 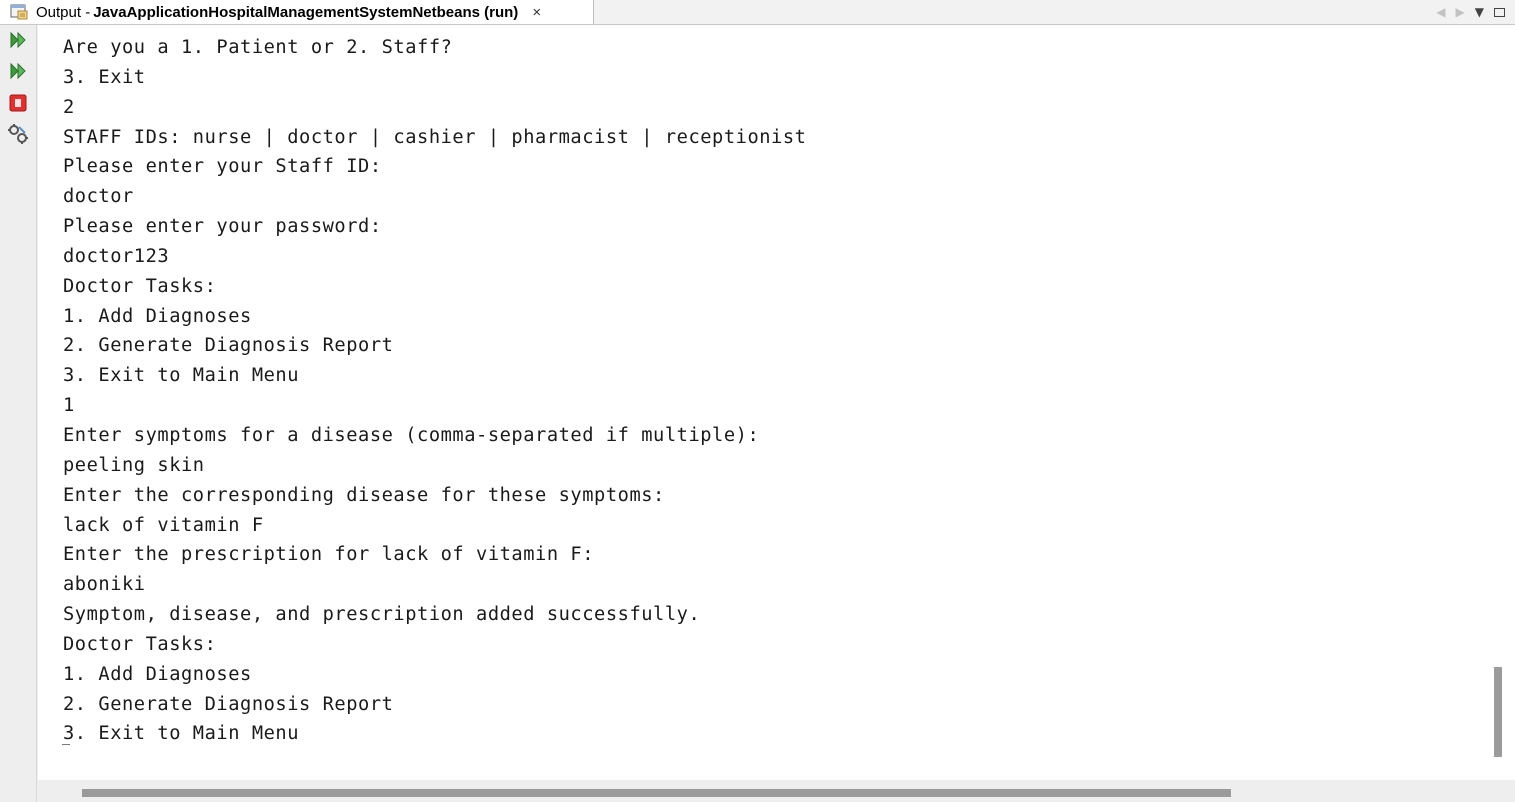 What do you see at coordinates (1460, 12) in the screenshot?
I see `scroll-tabs-right-icon: ▶` at bounding box center [1460, 12].